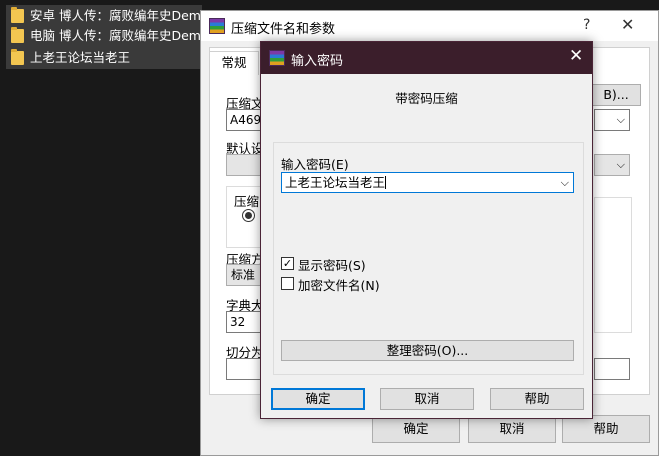  I want to click on options-list, so click(613, 265).